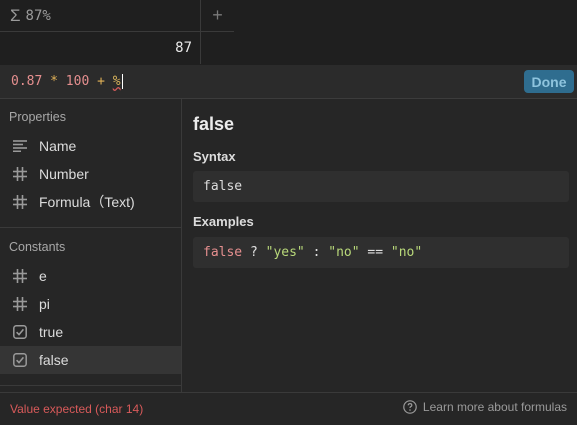 This screenshot has width=577, height=425. I want to click on syntax-code-block: false, so click(381, 186).